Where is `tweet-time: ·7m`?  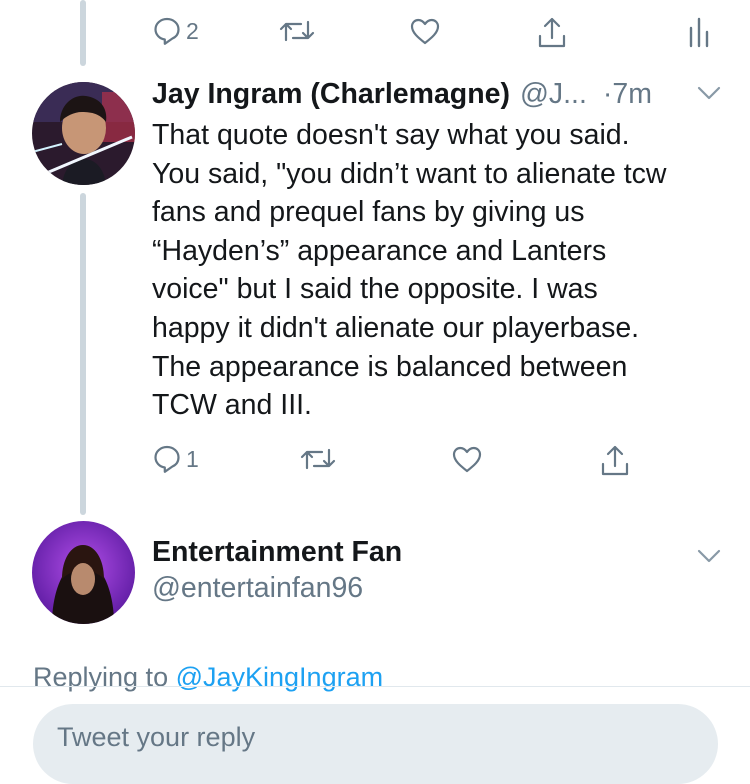
tweet-time: ·7m is located at coordinates (627, 94).